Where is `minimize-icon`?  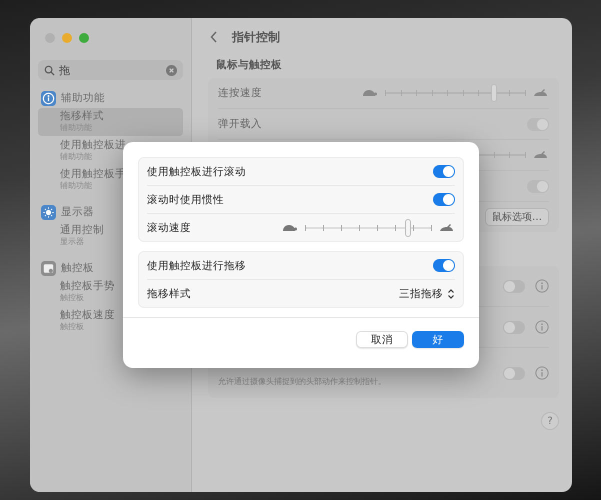 minimize-icon is located at coordinates (67, 38).